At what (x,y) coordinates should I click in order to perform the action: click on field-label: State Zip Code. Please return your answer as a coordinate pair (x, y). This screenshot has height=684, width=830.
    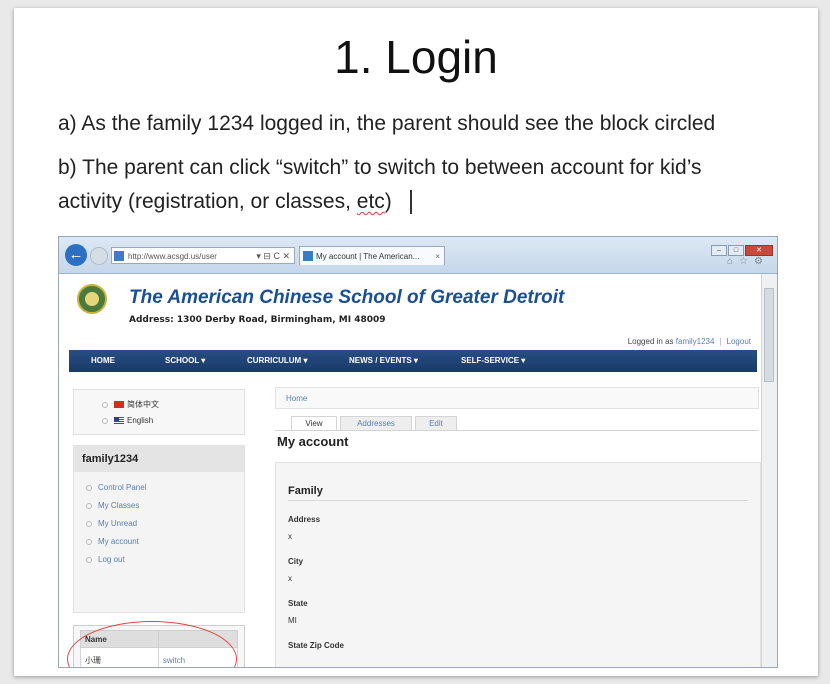
    Looking at the image, I should click on (316, 645).